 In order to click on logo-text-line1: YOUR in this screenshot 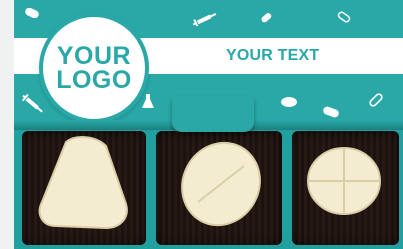, I will do `click(94, 56)`.